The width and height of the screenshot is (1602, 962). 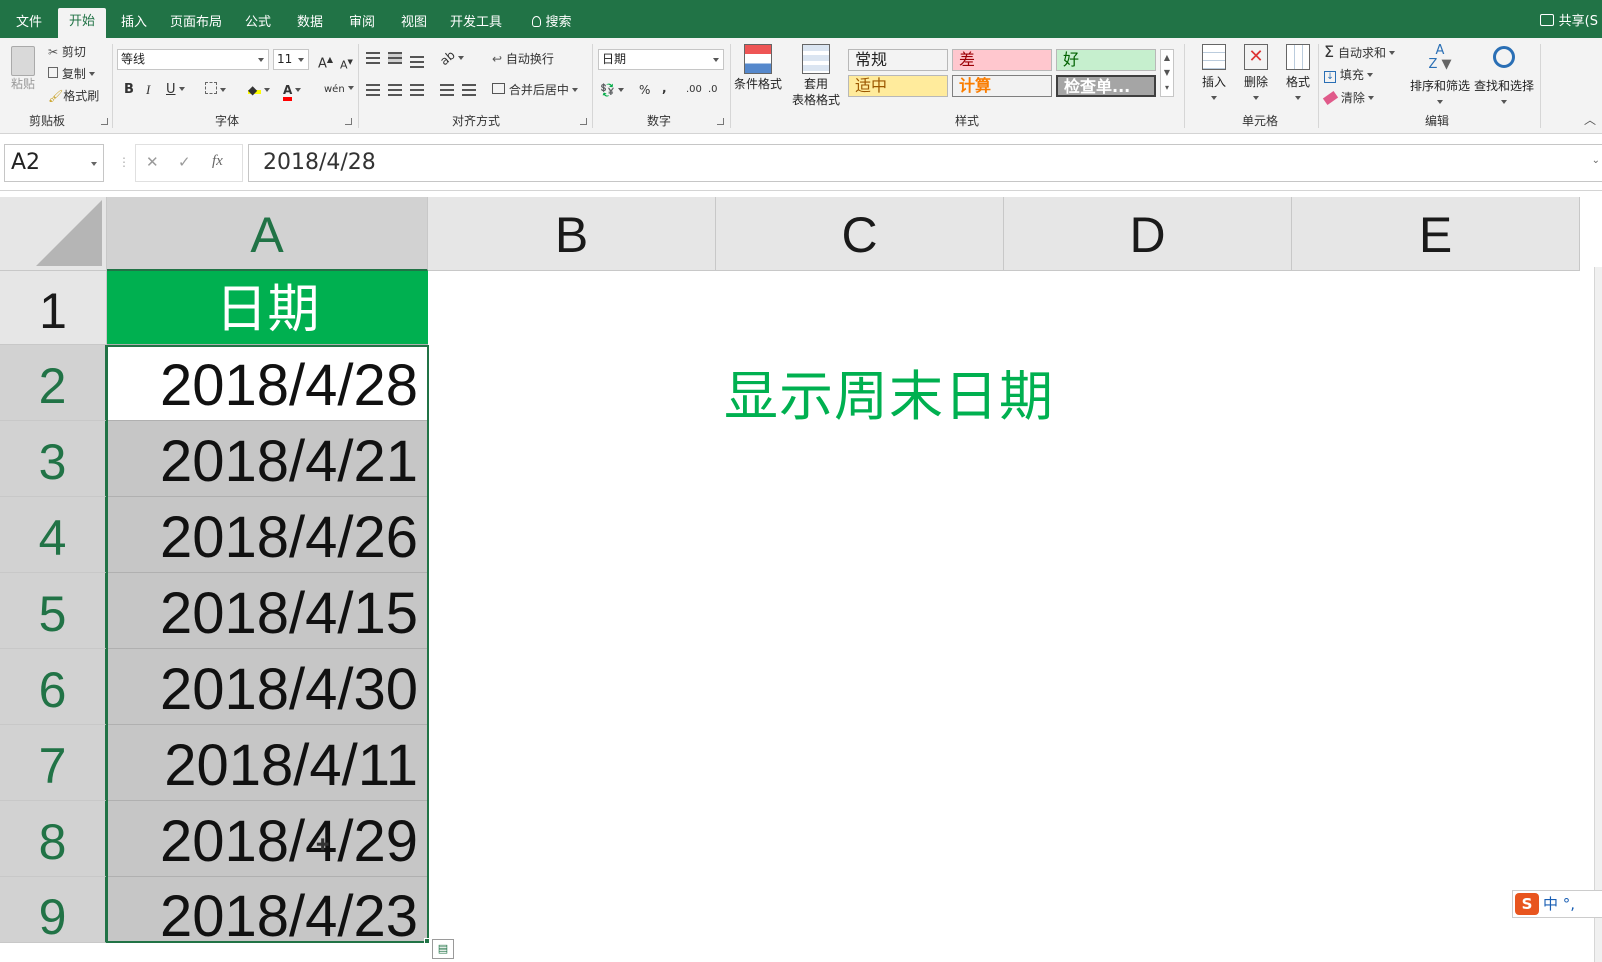 What do you see at coordinates (152, 162) in the screenshot?
I see `cancel-icon: ✕` at bounding box center [152, 162].